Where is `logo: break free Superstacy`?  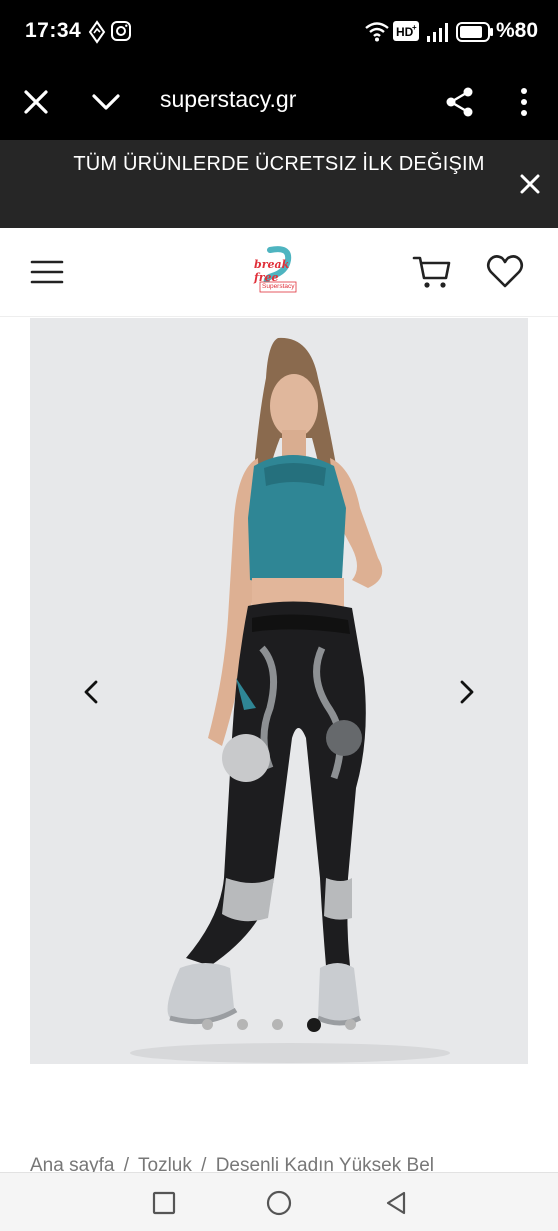
logo: break free Superstacy is located at coordinates (278, 272).